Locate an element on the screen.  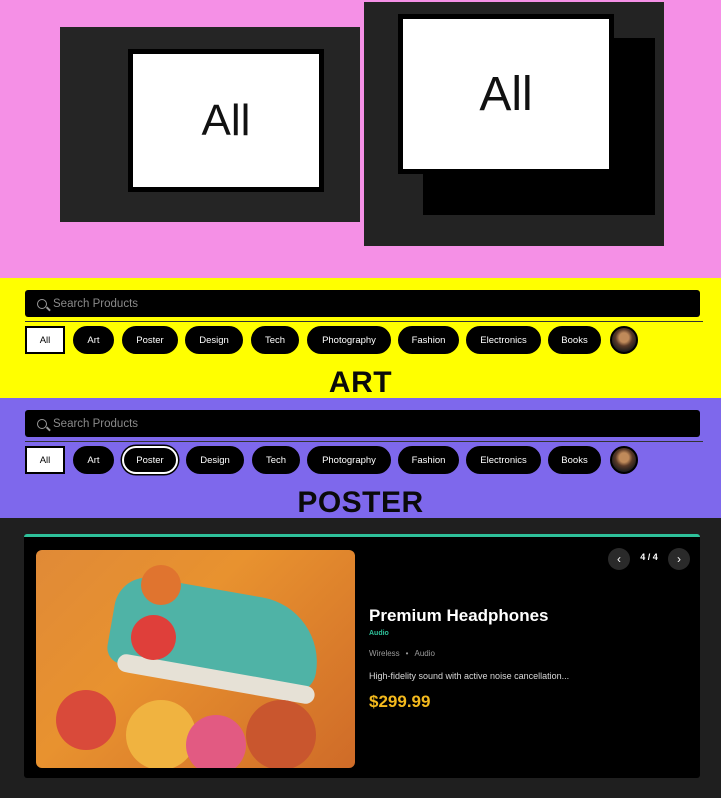
product-tag: Wireless is located at coordinates (384, 653).